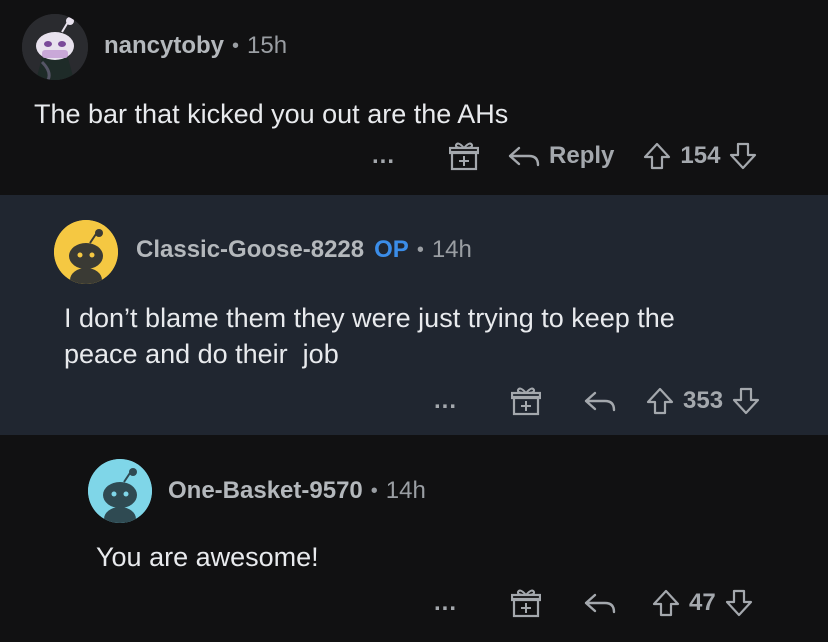 This screenshot has width=828, height=642. Describe the element at coordinates (582, 155) in the screenshot. I see `reply-label: Reply` at that location.